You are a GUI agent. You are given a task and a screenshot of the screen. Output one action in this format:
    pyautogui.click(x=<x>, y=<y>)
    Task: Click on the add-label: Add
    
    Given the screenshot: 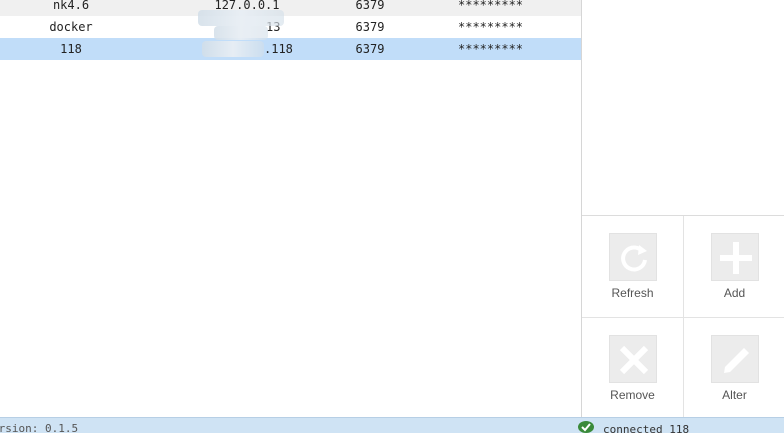 What is the action you would take?
    pyautogui.click(x=734, y=293)
    